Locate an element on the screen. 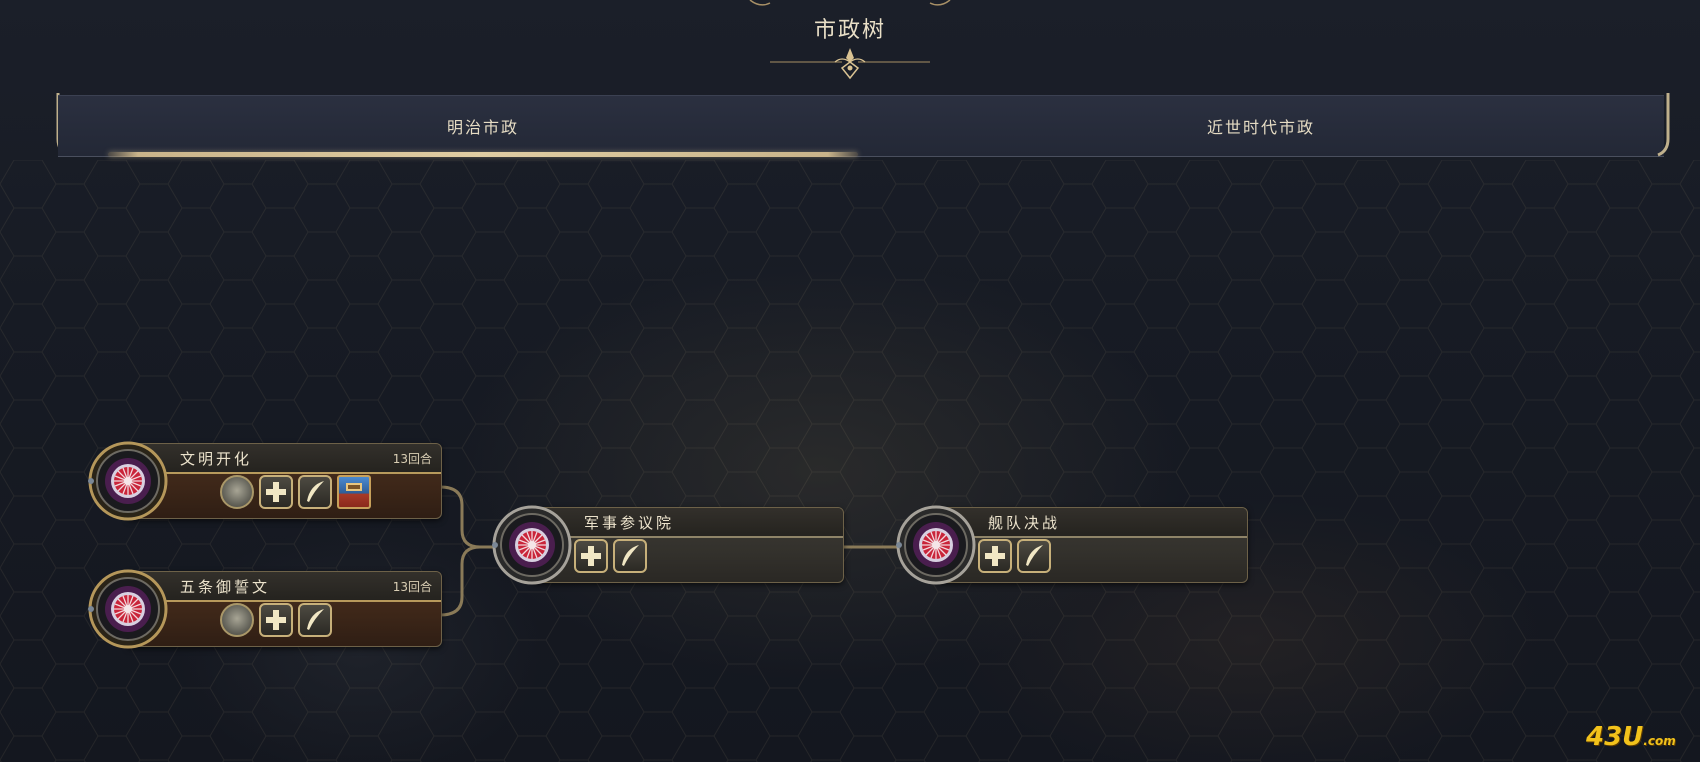  civic-node-charter-oath: 五条御誓文 13回合 is located at coordinates (265, 609).